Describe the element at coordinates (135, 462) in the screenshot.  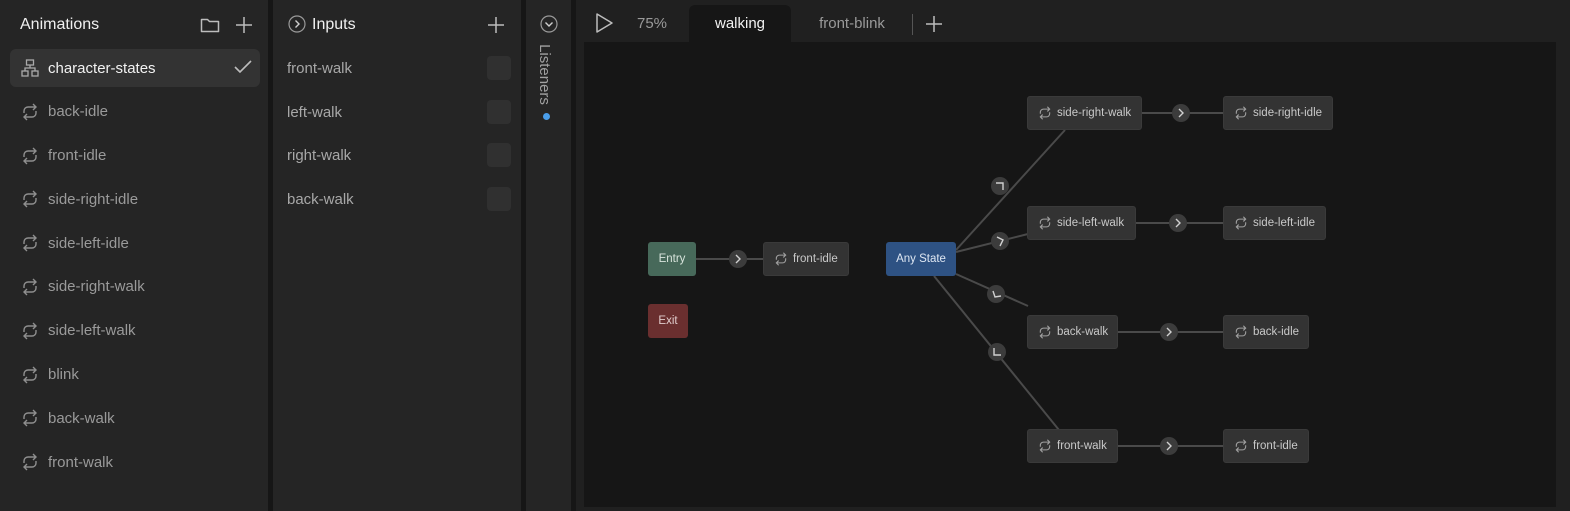
I see `animation-item-front-walk: front-walk` at that location.